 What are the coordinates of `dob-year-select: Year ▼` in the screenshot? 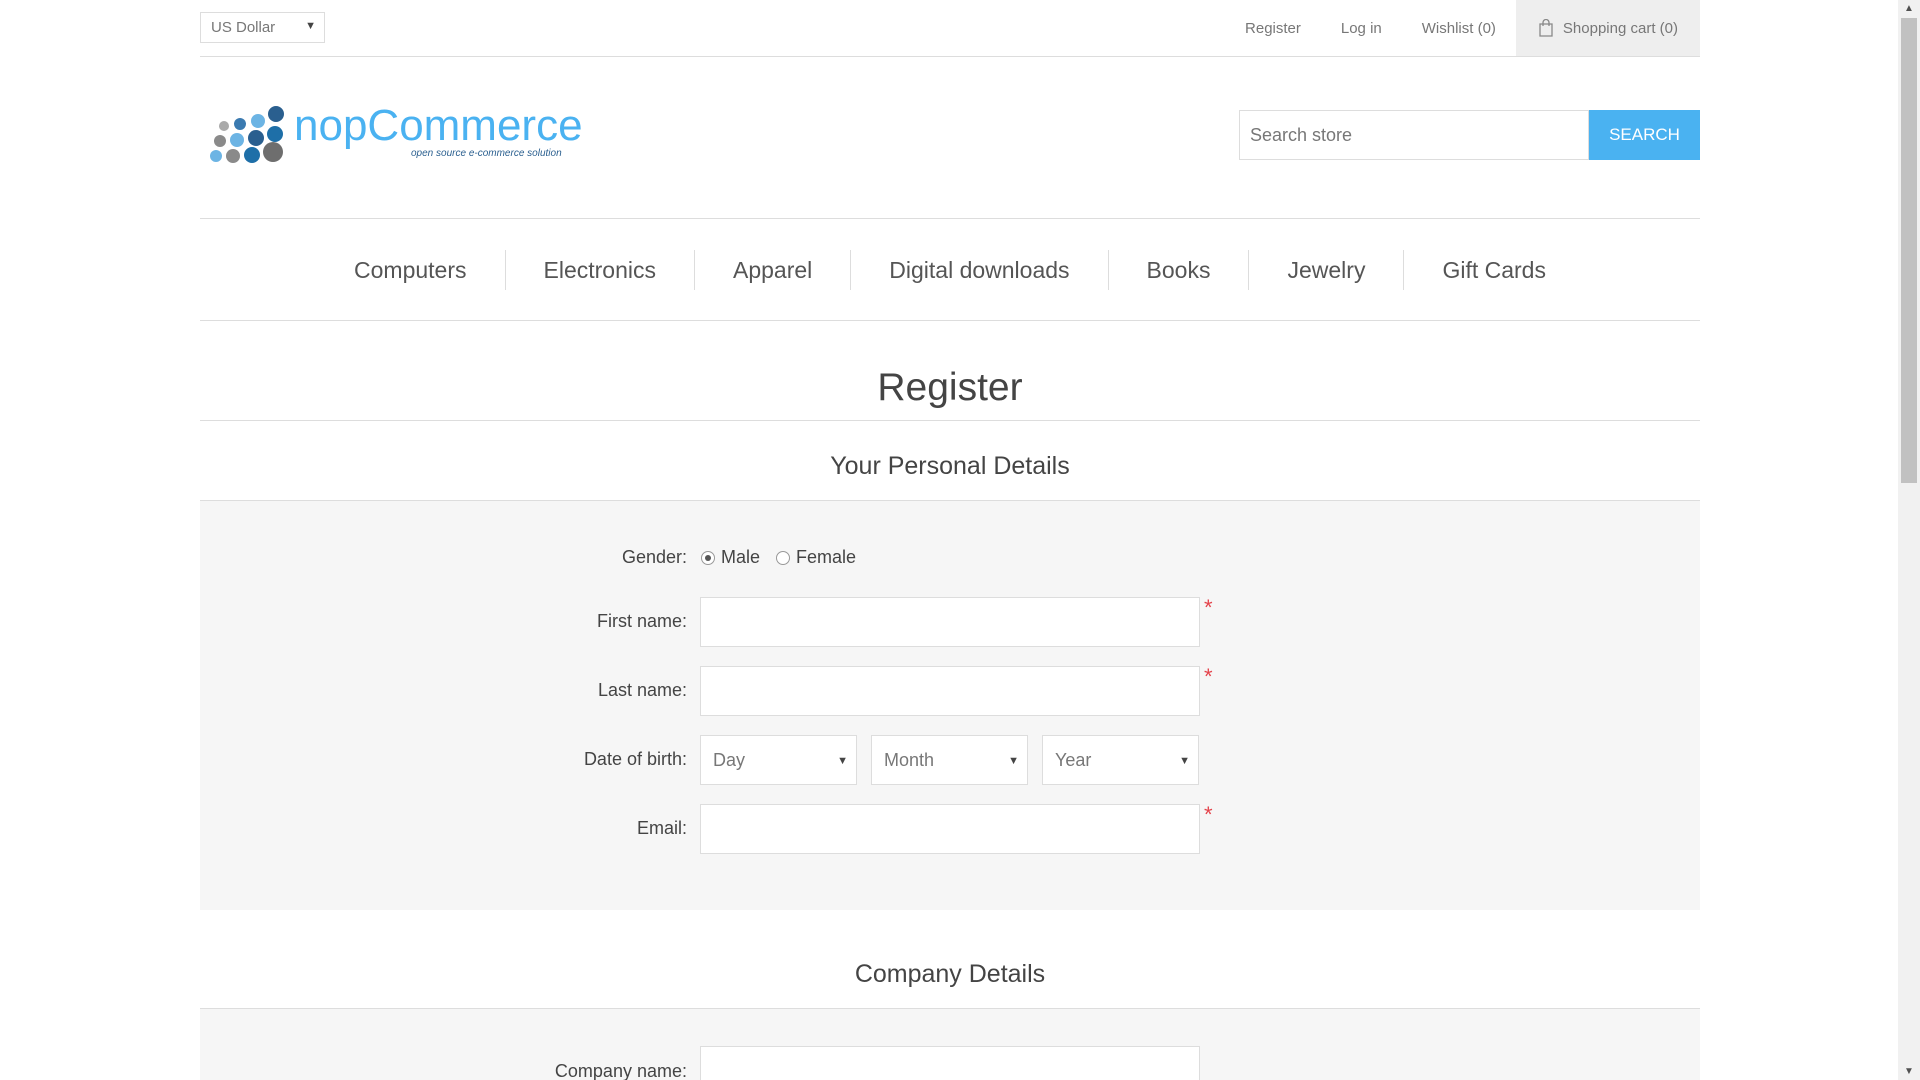 It's located at (1120, 760).